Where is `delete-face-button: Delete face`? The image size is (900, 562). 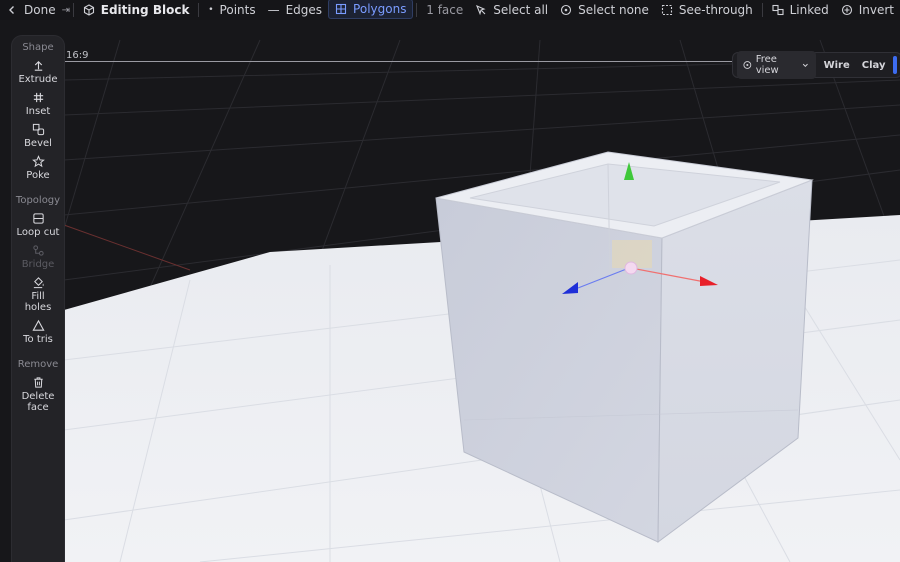
delete-face-button: Delete face is located at coordinates (38, 394).